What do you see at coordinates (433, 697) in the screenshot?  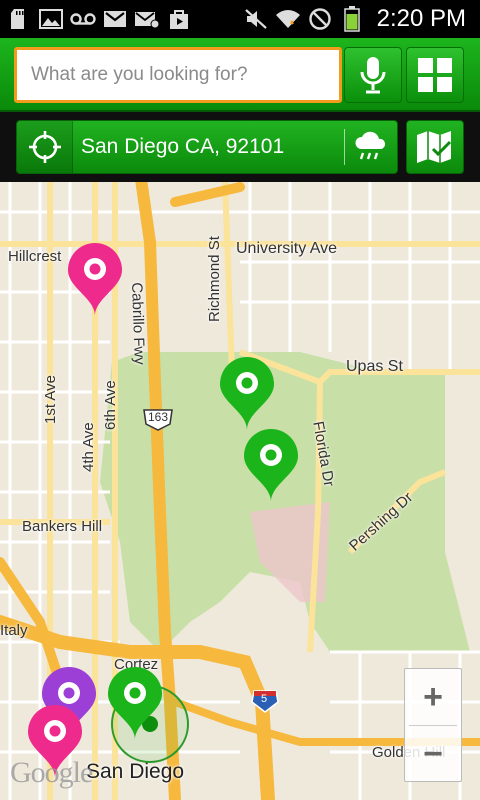 I see `zoom-in-button: +` at bounding box center [433, 697].